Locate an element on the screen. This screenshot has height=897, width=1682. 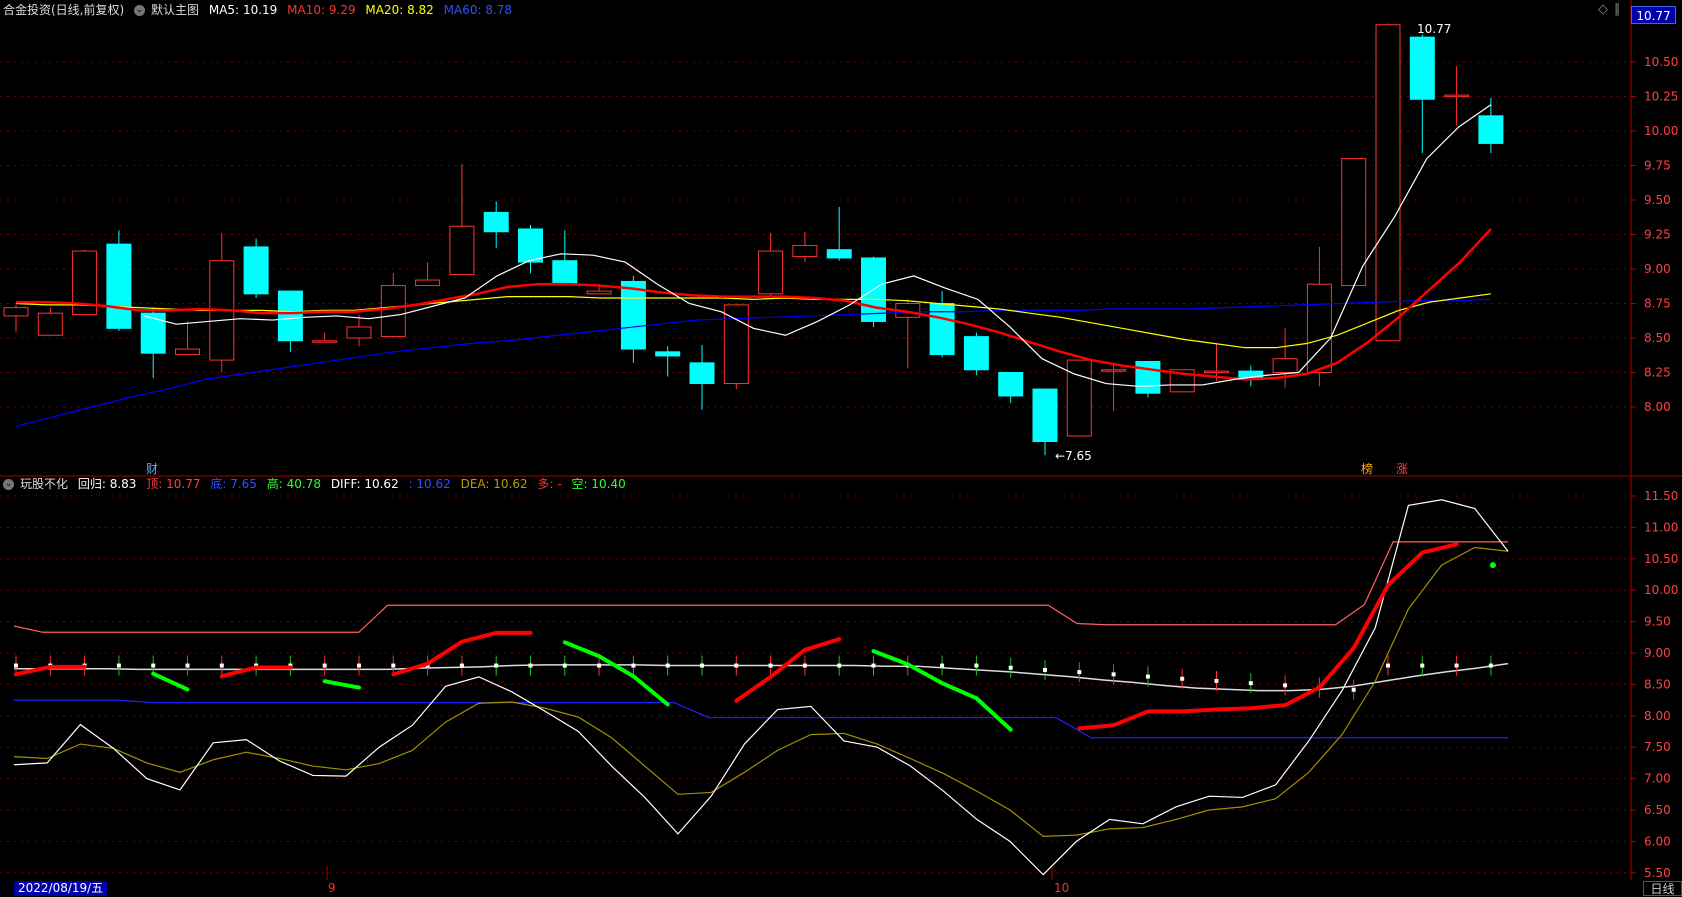
finance-marker: 财 is located at coordinates (152, 469).